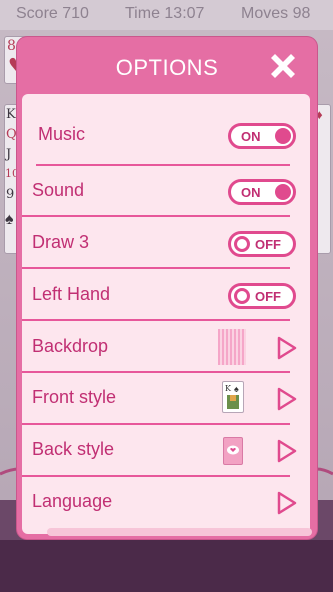 The height and width of the screenshot is (592, 333). I want to click on draw3-toggle: OFF, so click(262, 244).